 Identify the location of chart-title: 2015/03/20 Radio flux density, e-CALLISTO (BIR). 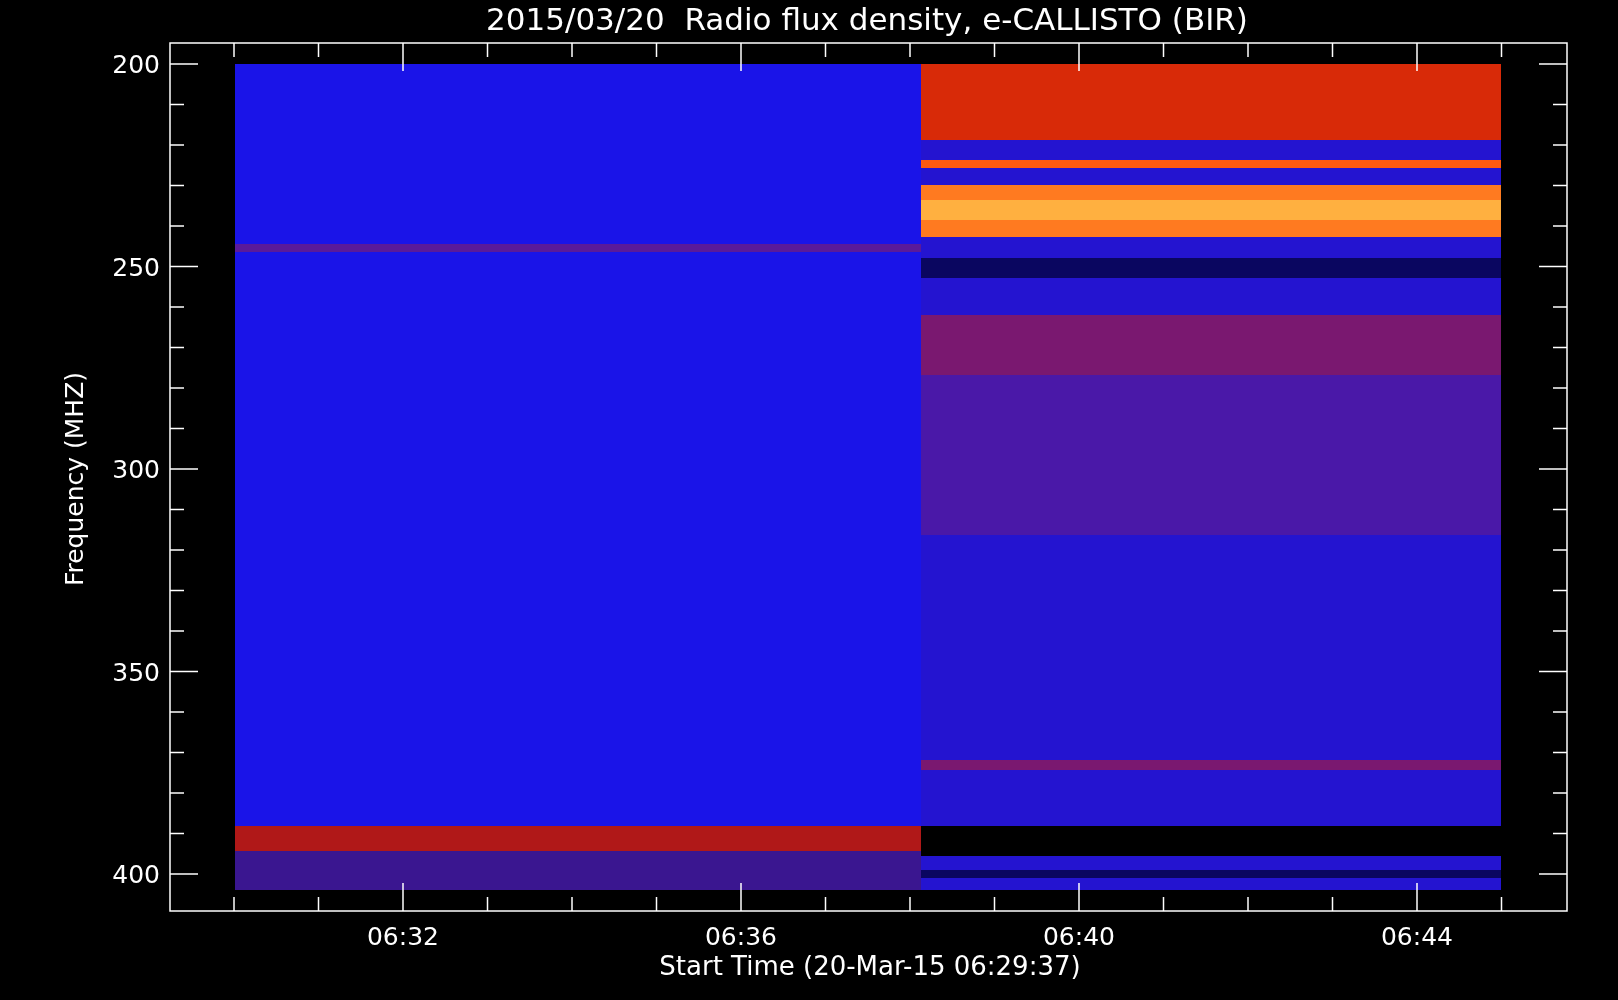
(867, 19).